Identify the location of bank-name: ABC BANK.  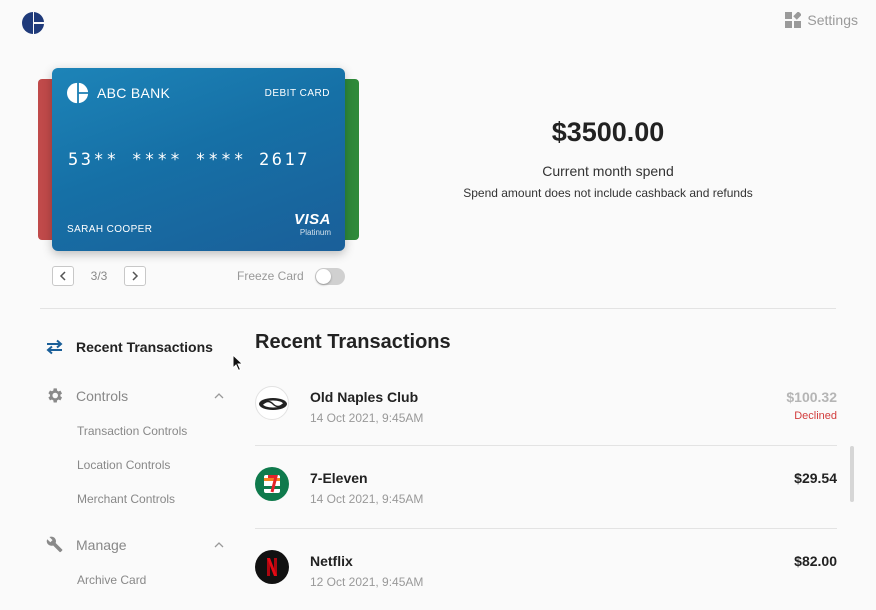
(134, 93).